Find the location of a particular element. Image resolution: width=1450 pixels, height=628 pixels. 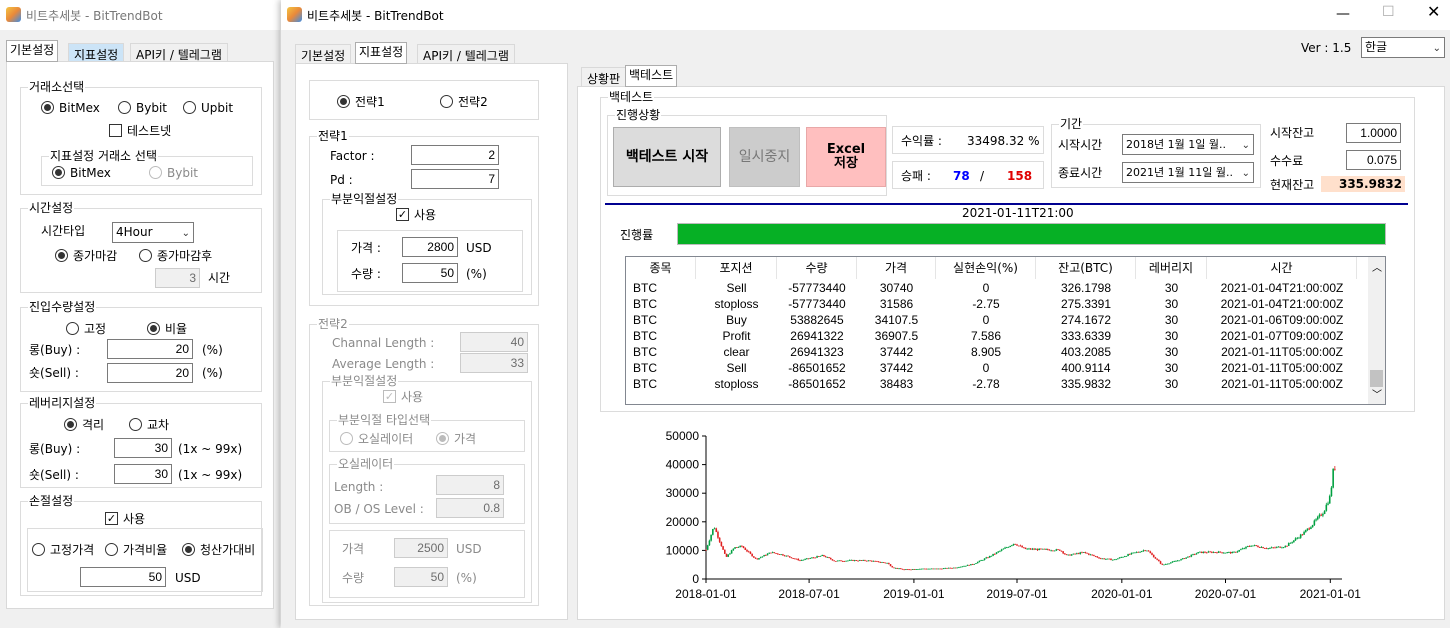

front-title-bar: 비트추세봇 - BitTrendBot — ☐ ✕ is located at coordinates (865, 15).